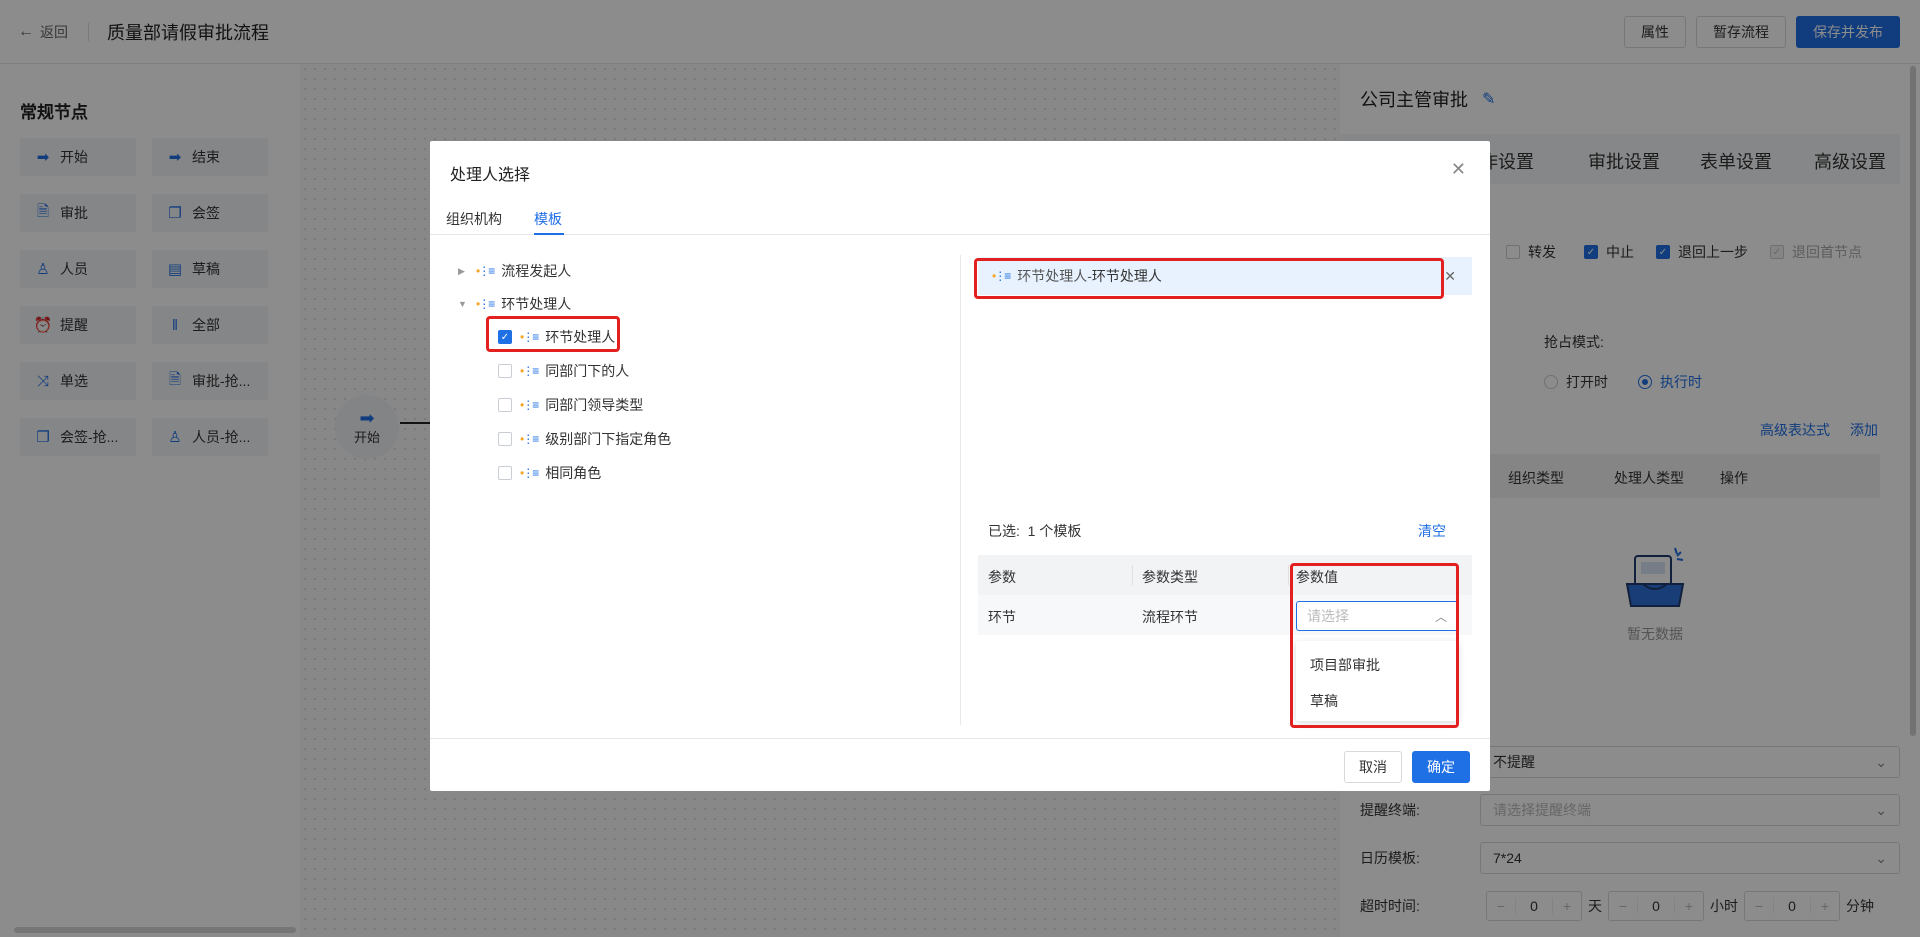 The image size is (1920, 937). Describe the element at coordinates (587, 371) in the screenshot. I see `tree-label: 同部门下的人` at that location.